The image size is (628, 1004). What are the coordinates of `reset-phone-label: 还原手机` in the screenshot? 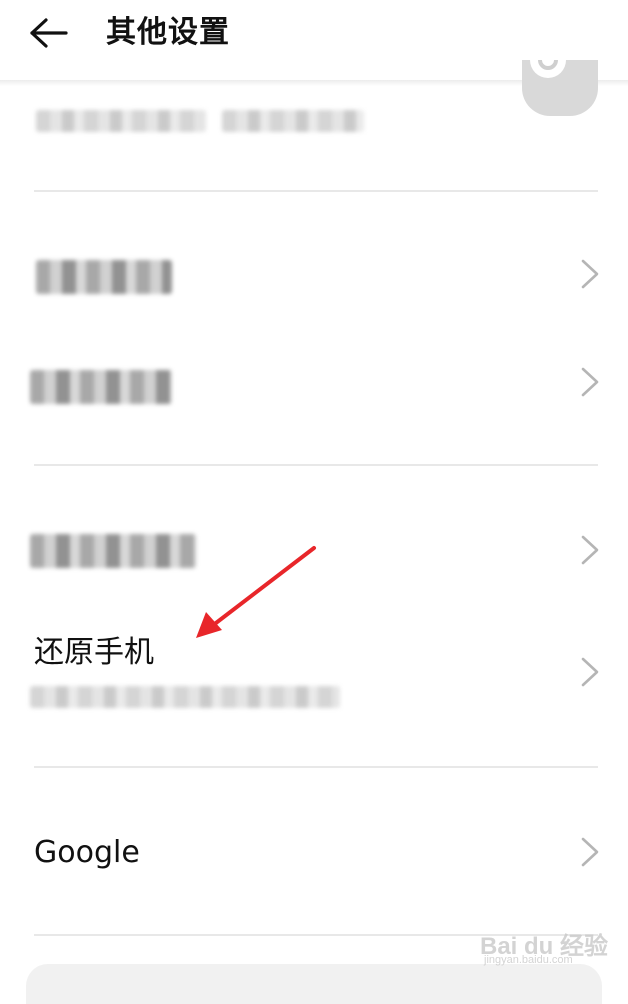 It's located at (94, 652).